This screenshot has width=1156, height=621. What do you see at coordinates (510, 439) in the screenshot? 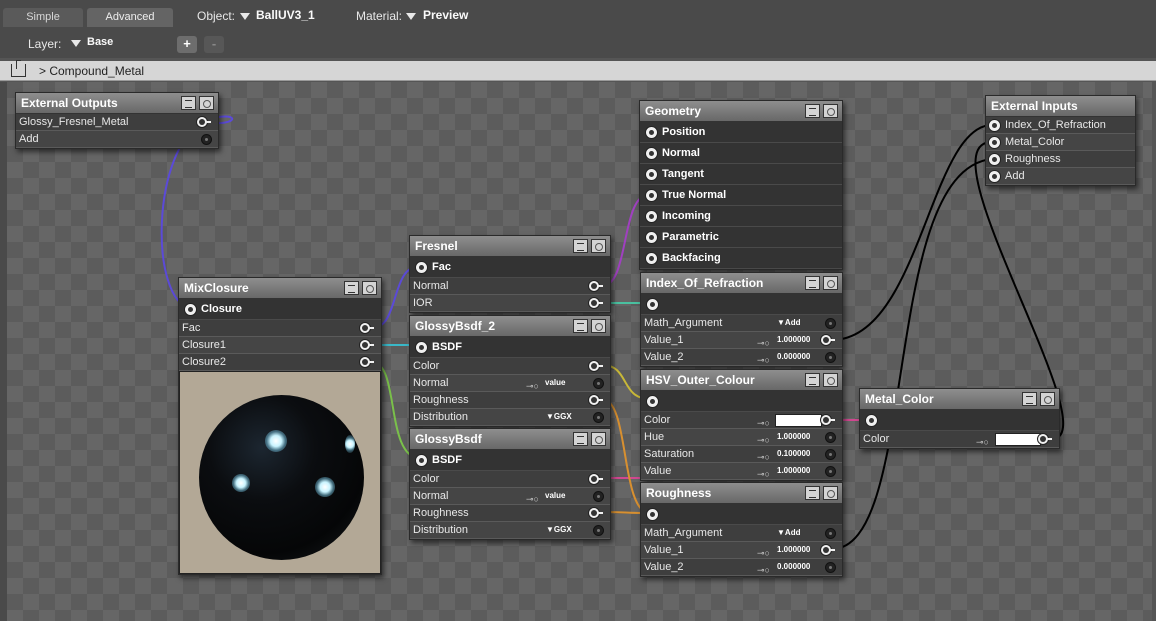
I see `node-title: GlossyBsdf` at bounding box center [510, 439].